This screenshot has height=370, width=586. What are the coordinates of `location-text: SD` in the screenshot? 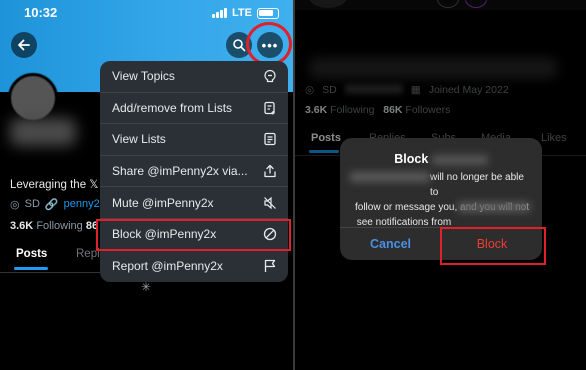 It's located at (32, 204).